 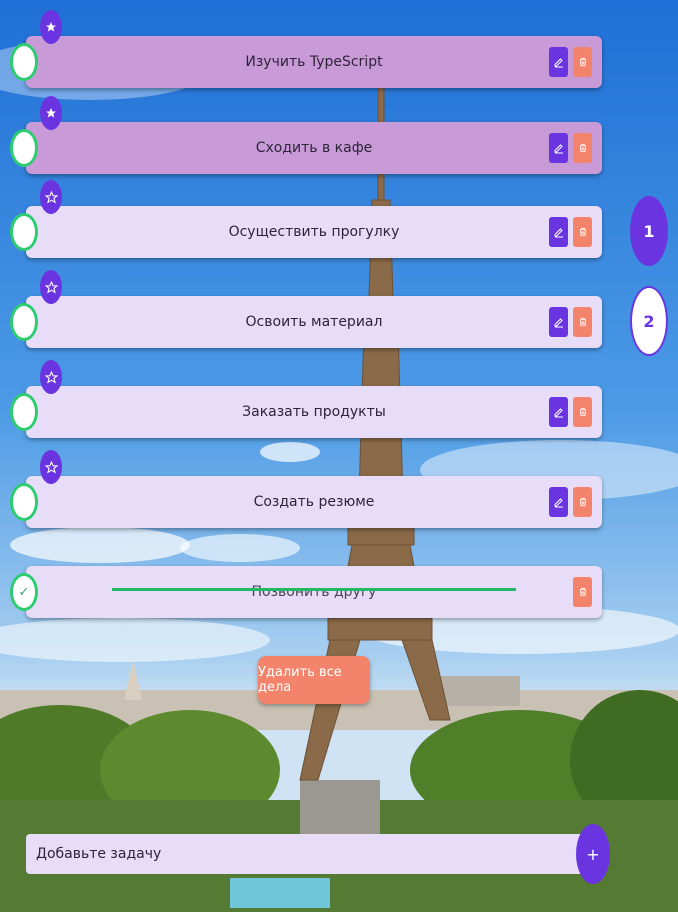 I want to click on task-text: Позвонить другу, so click(x=314, y=592).